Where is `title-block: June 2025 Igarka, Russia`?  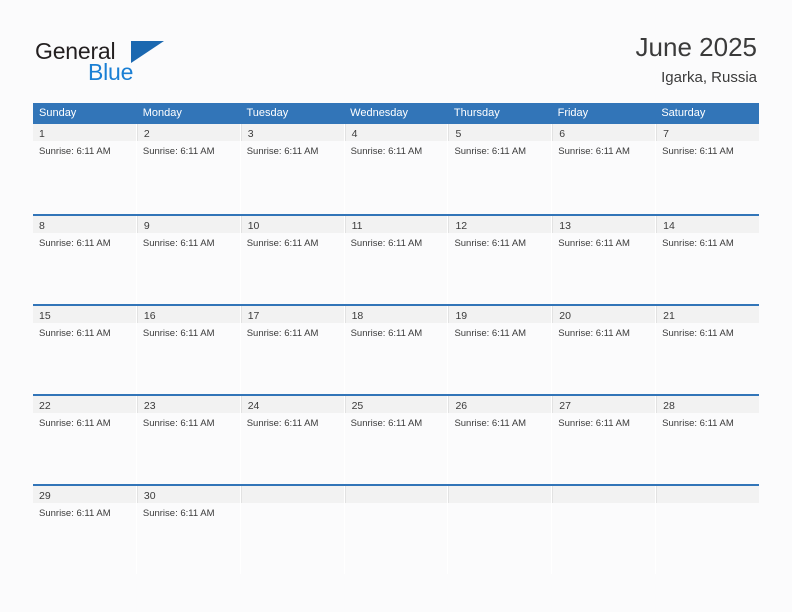
title-block: June 2025 Igarka, Russia is located at coordinates (696, 59).